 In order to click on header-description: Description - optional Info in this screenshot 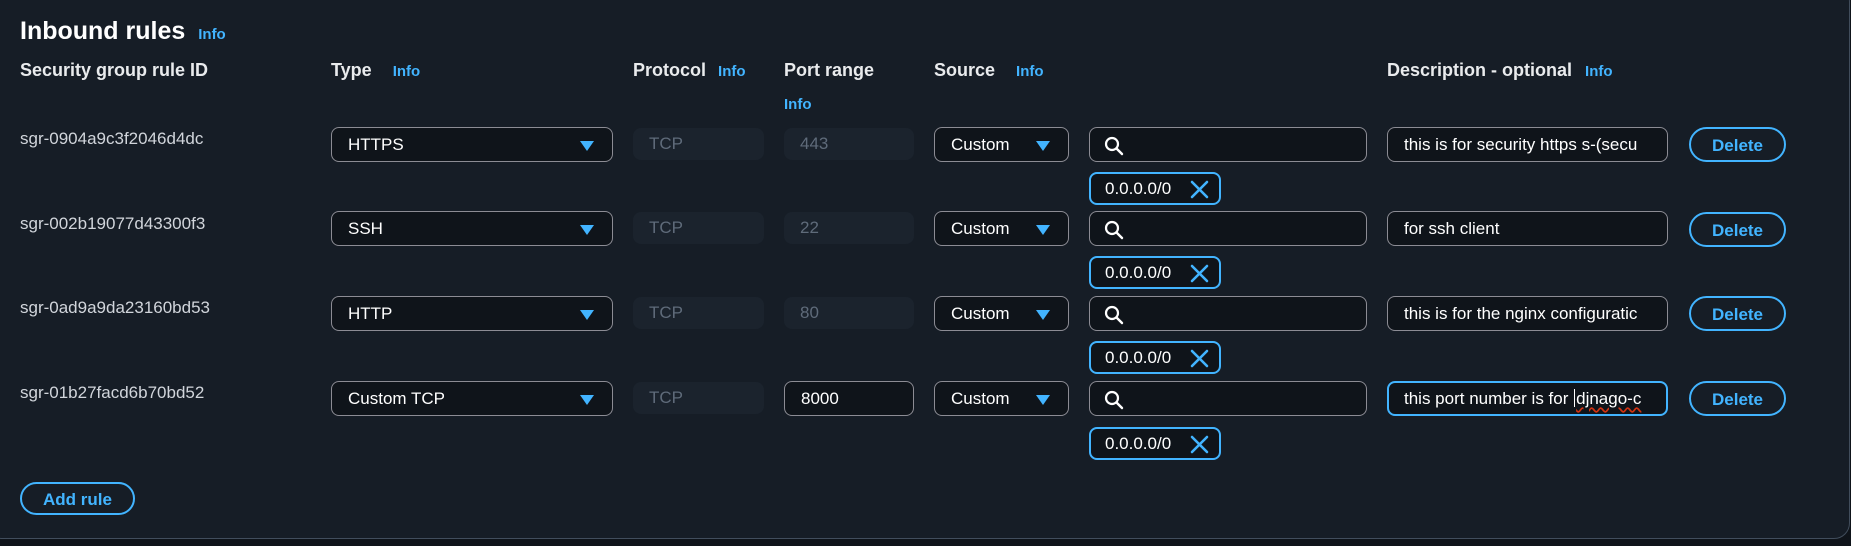, I will do `click(1500, 71)`.